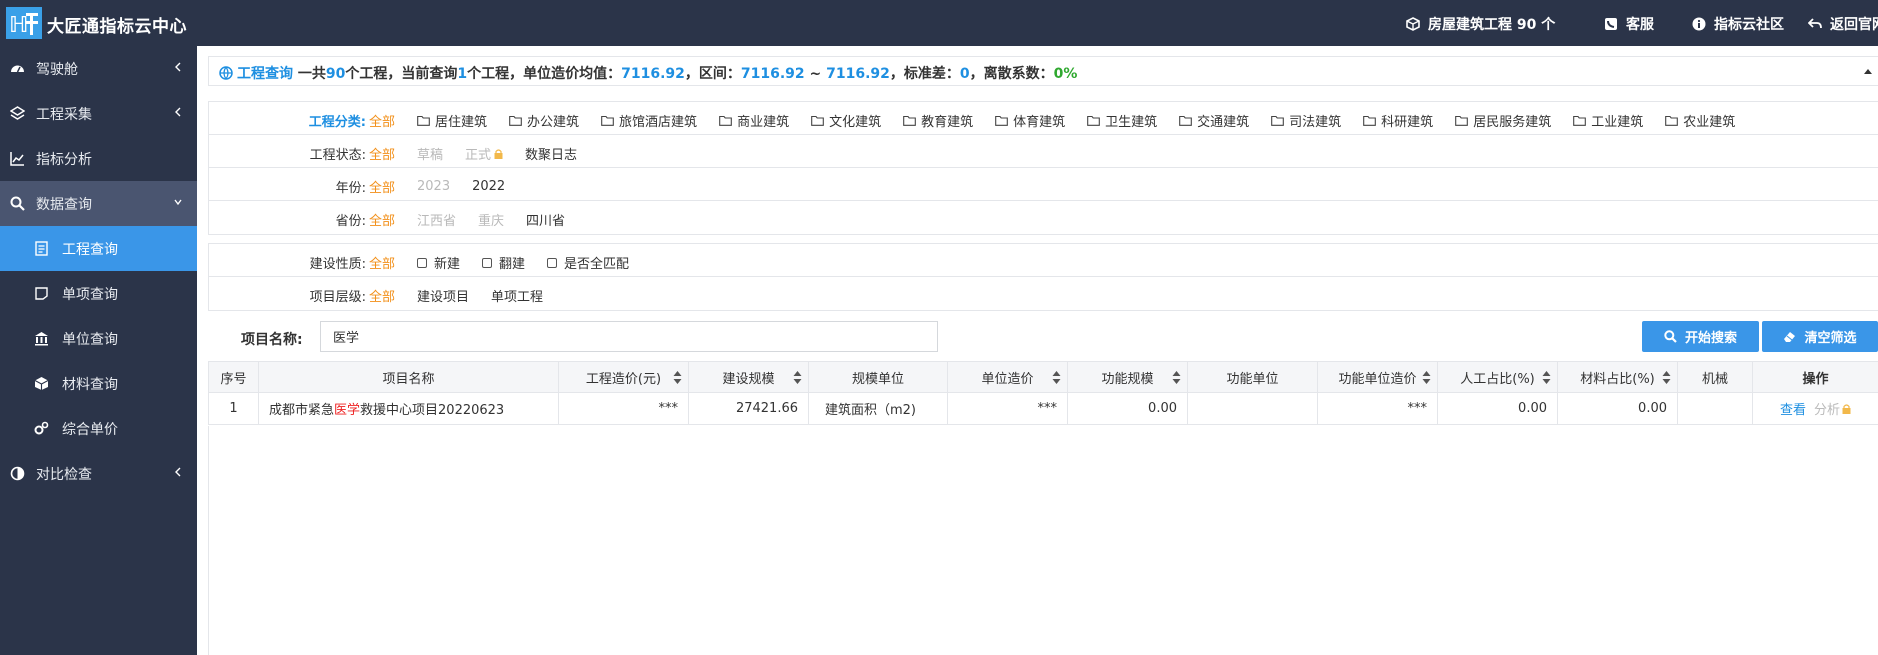  I want to click on filter-province-chongqing: 重庆, so click(491, 219).